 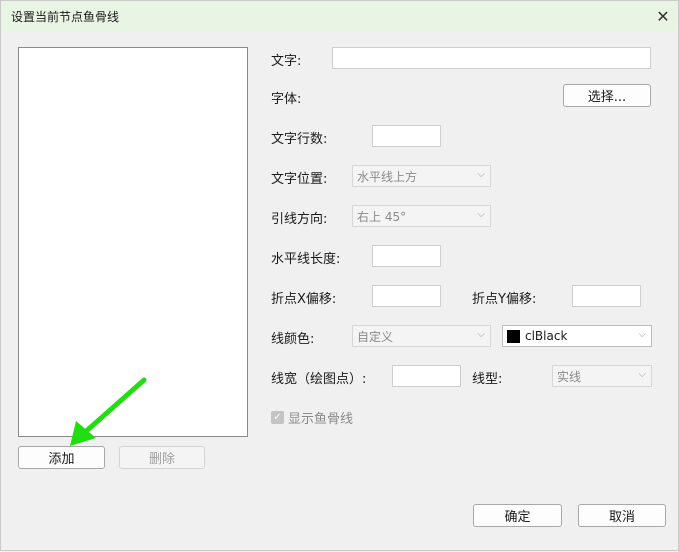 I want to click on line-width-label: 线宽（绘图点）:, so click(x=319, y=379).